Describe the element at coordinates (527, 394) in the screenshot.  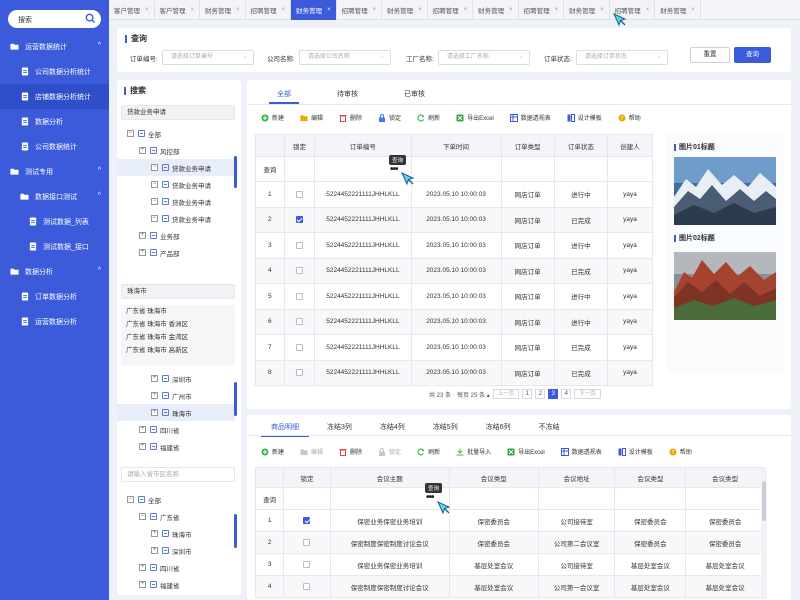
I see `page-button: 1` at that location.